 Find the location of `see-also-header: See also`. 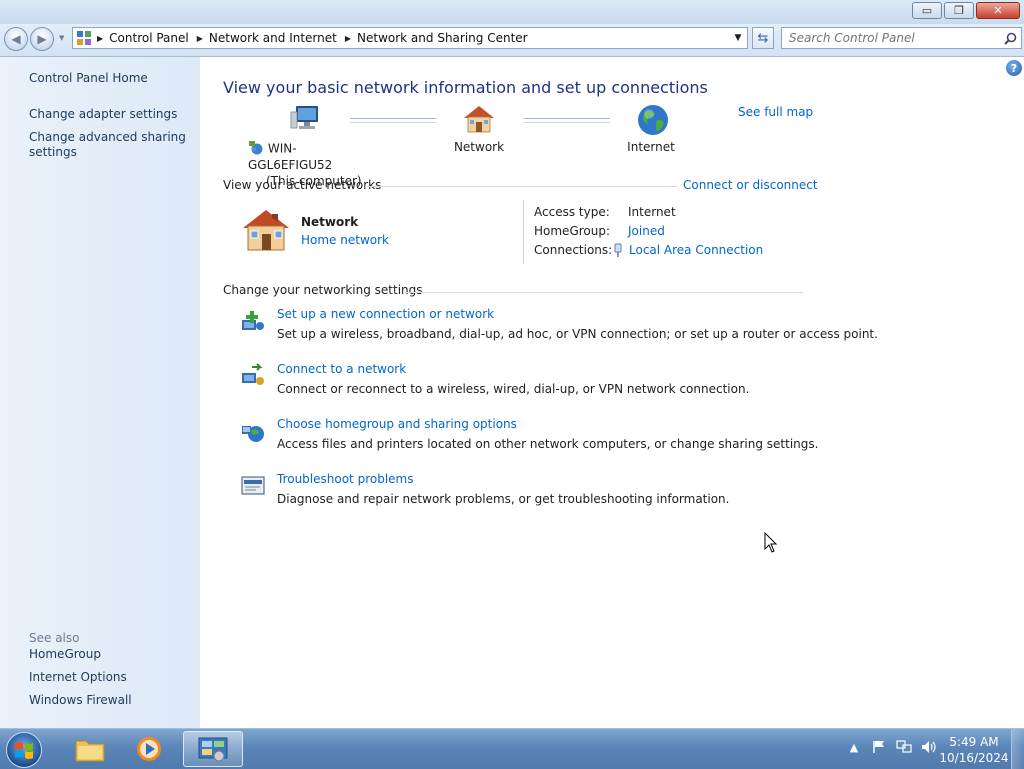

see-also-header: See also is located at coordinates (54, 638).